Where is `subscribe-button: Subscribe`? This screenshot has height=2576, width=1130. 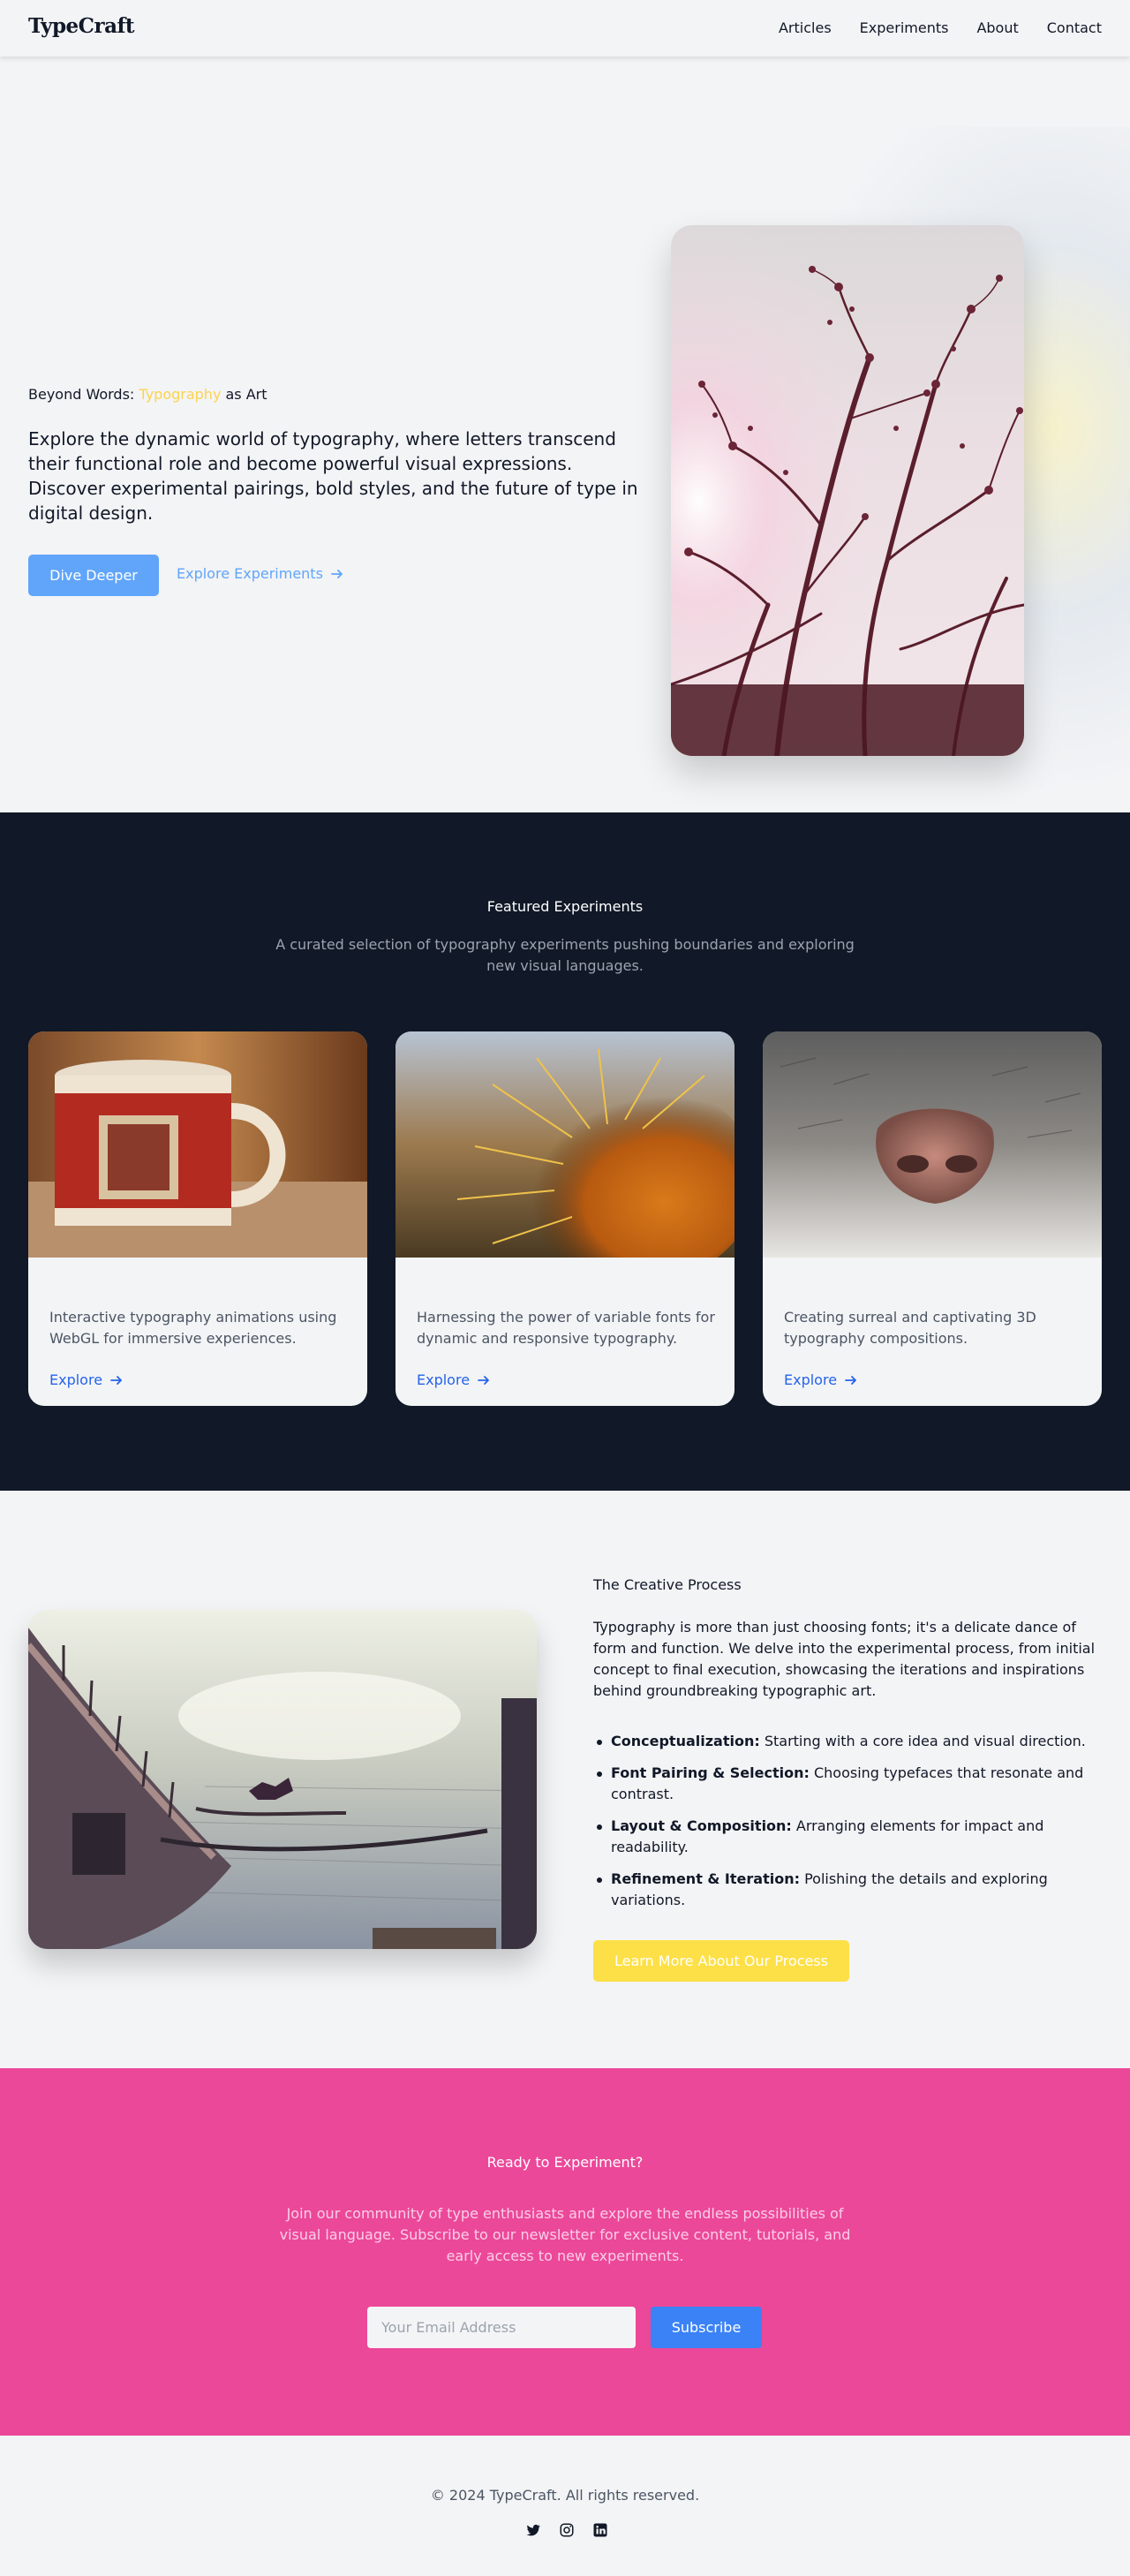 subscribe-button: Subscribe is located at coordinates (706, 2327).